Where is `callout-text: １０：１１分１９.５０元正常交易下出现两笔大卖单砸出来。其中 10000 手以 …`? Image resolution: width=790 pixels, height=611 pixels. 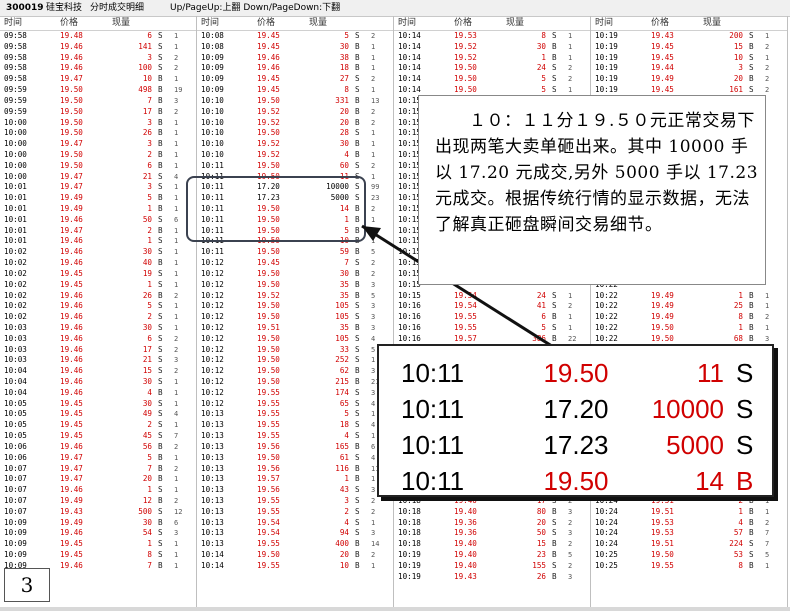 callout-text: １０：１１分１９.５０元正常交易下出现两笔大卖单砸出来。其中 10000 手以 … is located at coordinates (597, 173).